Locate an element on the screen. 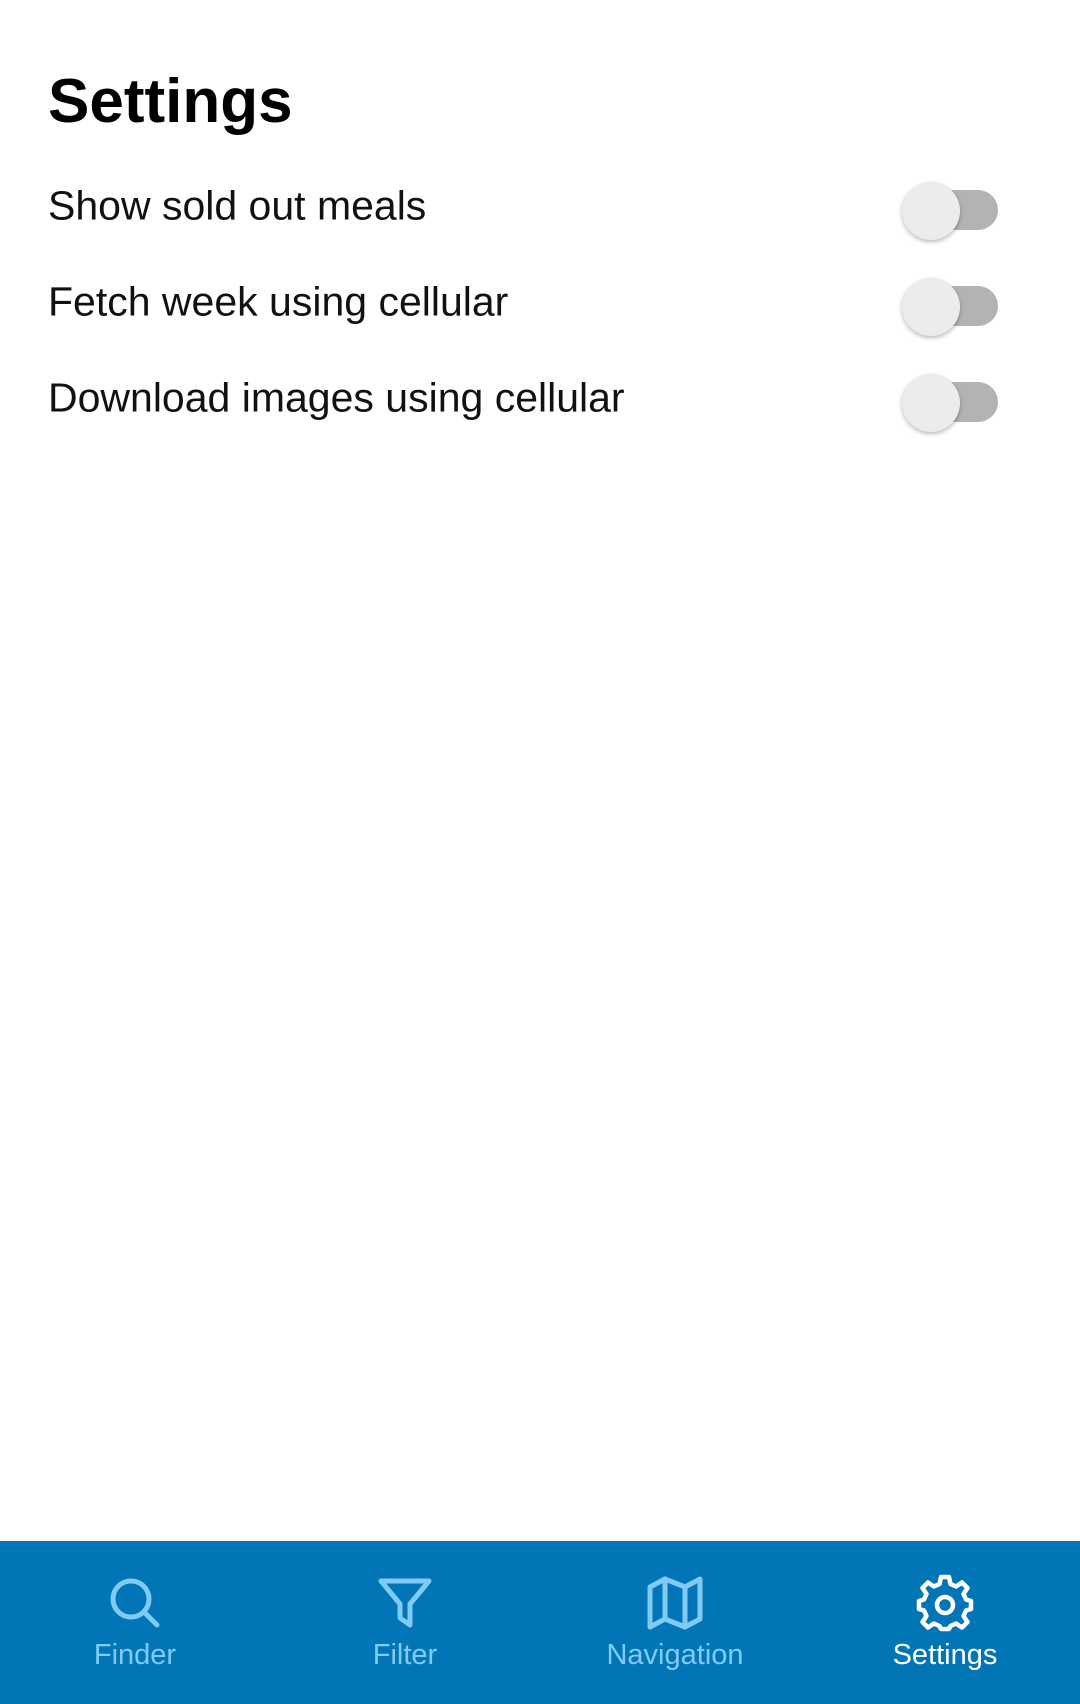 This screenshot has height=1704, width=1080. bottom-tab-bar: Finder Filter Navigation Settings is located at coordinates (540, 1622).